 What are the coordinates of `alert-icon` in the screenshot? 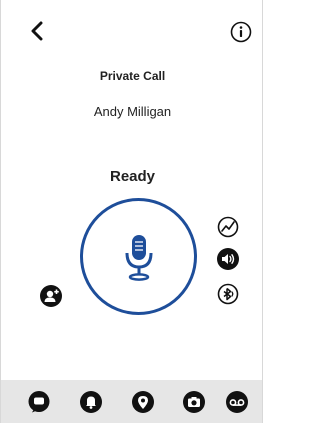 It's located at (91, 402).